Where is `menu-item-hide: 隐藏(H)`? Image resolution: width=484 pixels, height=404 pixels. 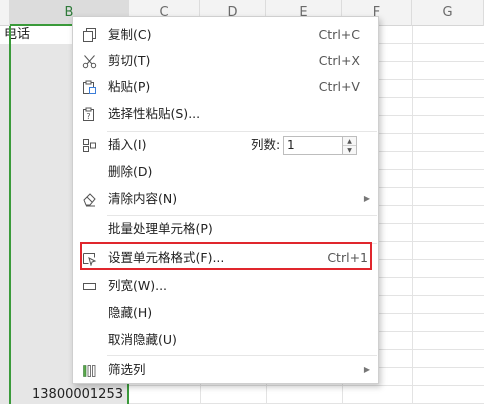
menu-item-hide: 隐藏(H) is located at coordinates (225, 313).